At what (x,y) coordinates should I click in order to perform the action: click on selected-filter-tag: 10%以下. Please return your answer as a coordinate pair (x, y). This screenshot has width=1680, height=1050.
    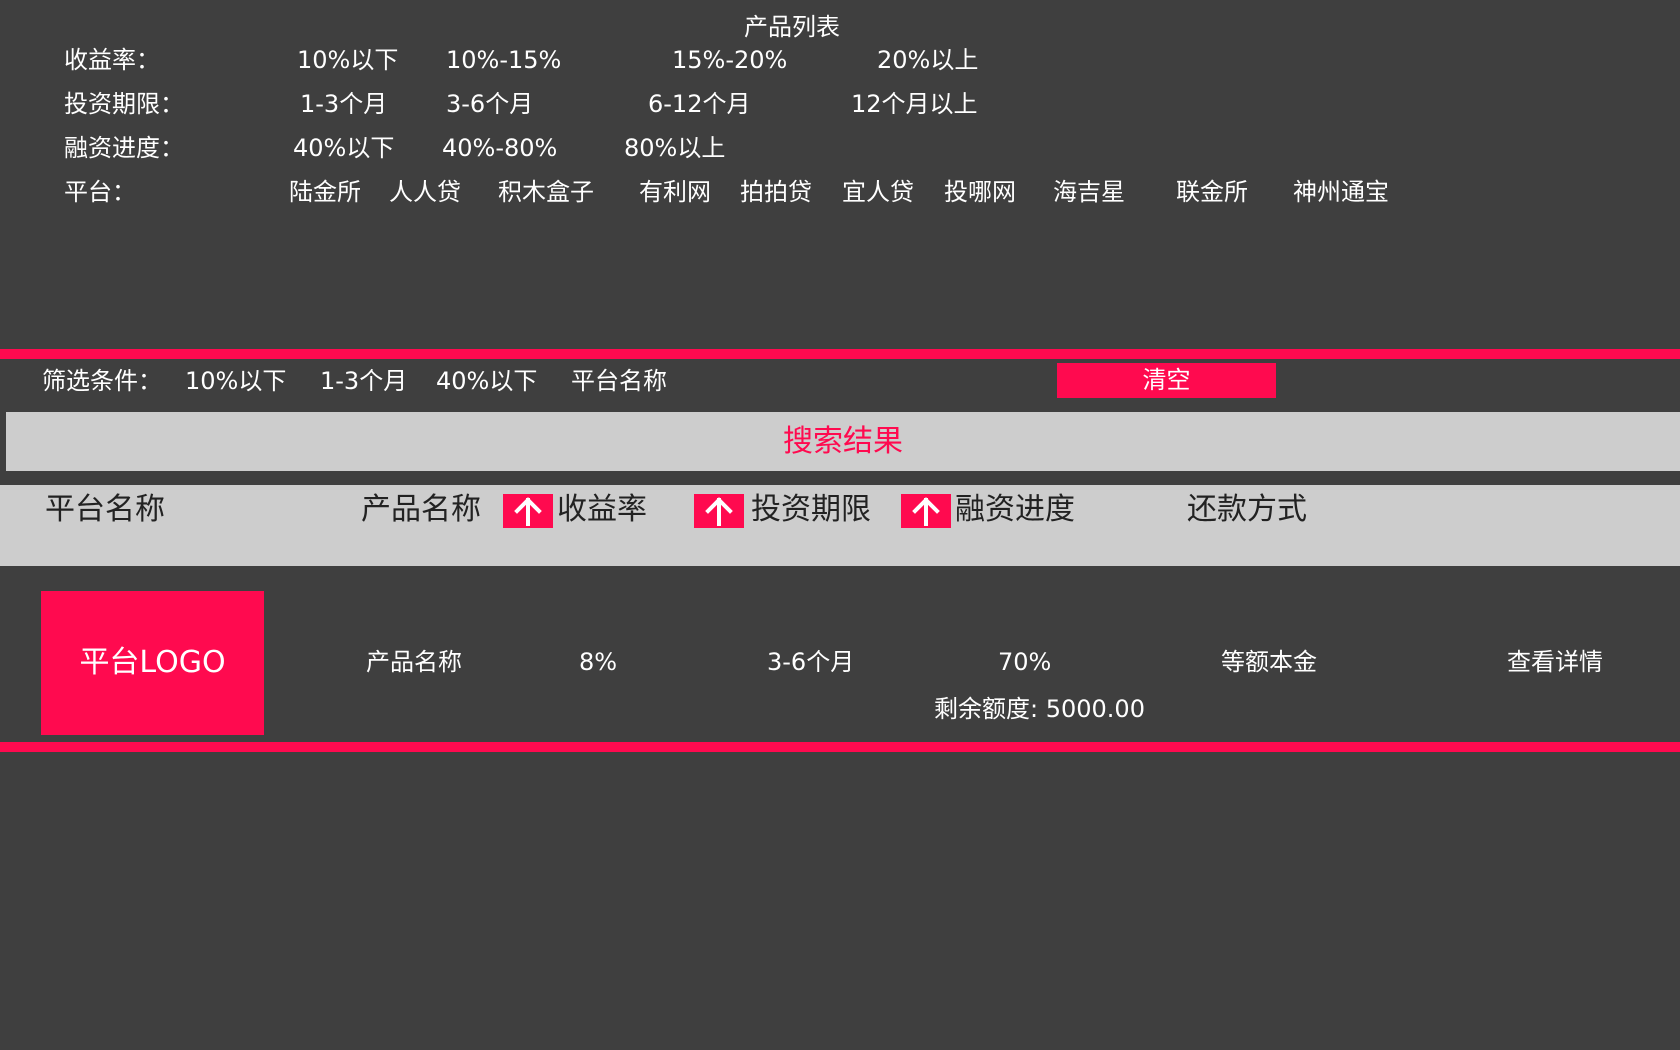
    Looking at the image, I should click on (235, 381).